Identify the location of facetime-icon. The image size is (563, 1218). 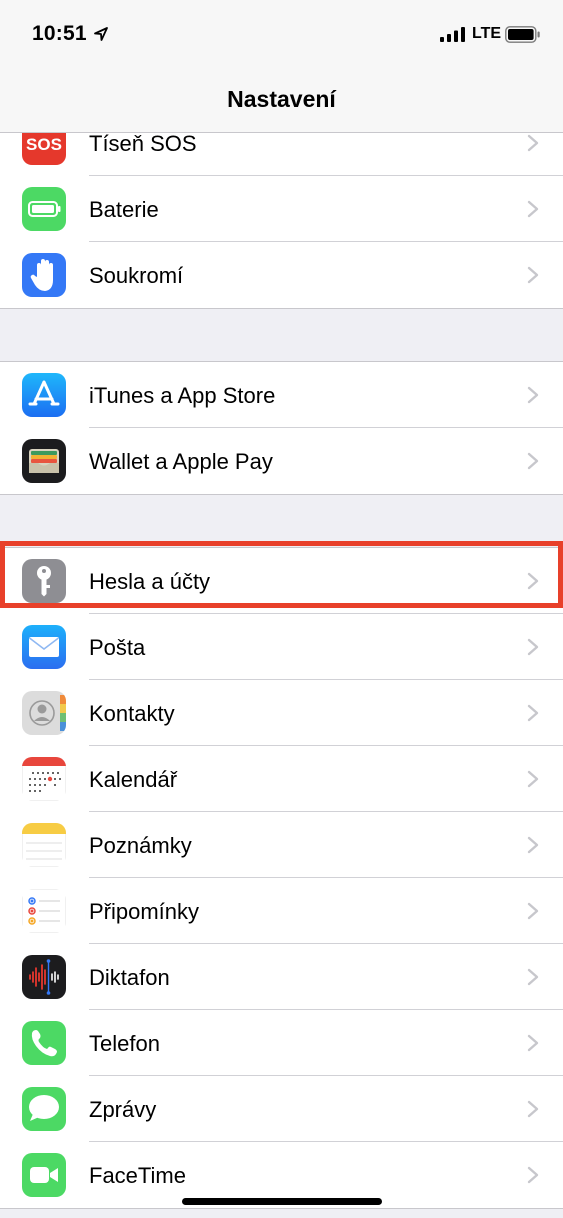
(44, 1175).